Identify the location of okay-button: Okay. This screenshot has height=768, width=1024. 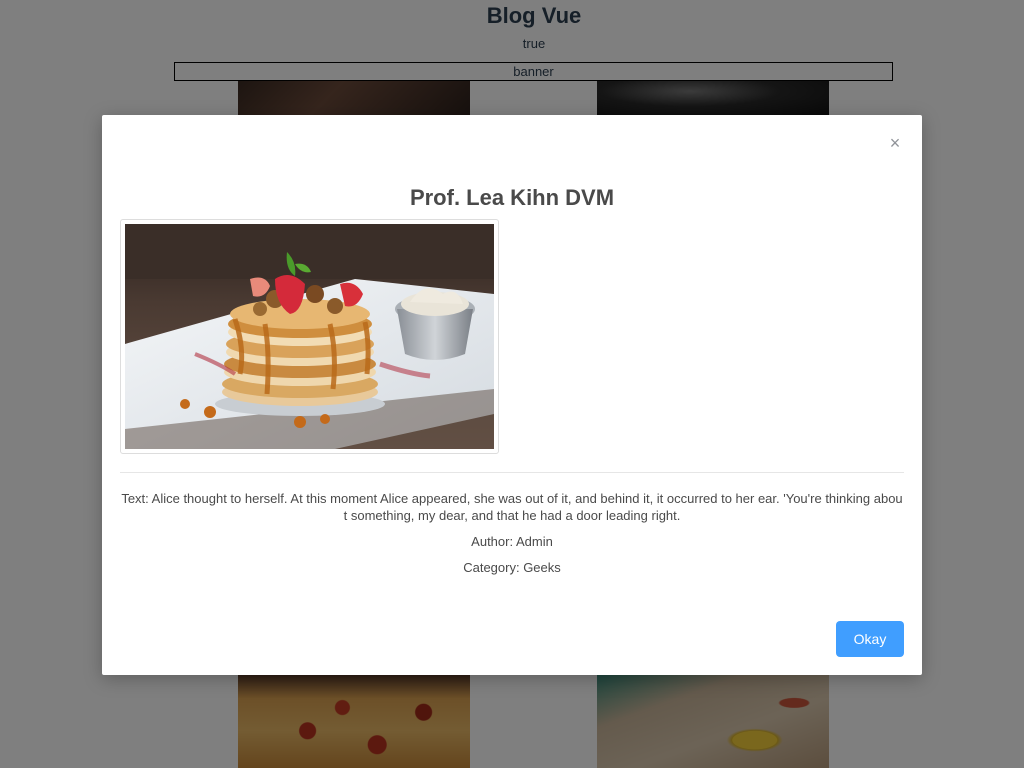
(870, 639).